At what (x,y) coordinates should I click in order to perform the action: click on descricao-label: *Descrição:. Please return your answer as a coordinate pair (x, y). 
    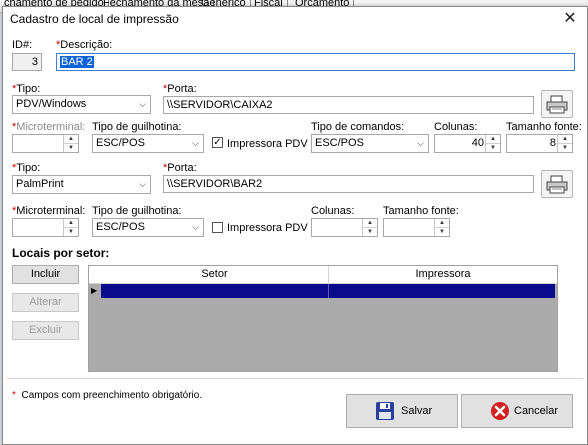
    Looking at the image, I should click on (84, 45).